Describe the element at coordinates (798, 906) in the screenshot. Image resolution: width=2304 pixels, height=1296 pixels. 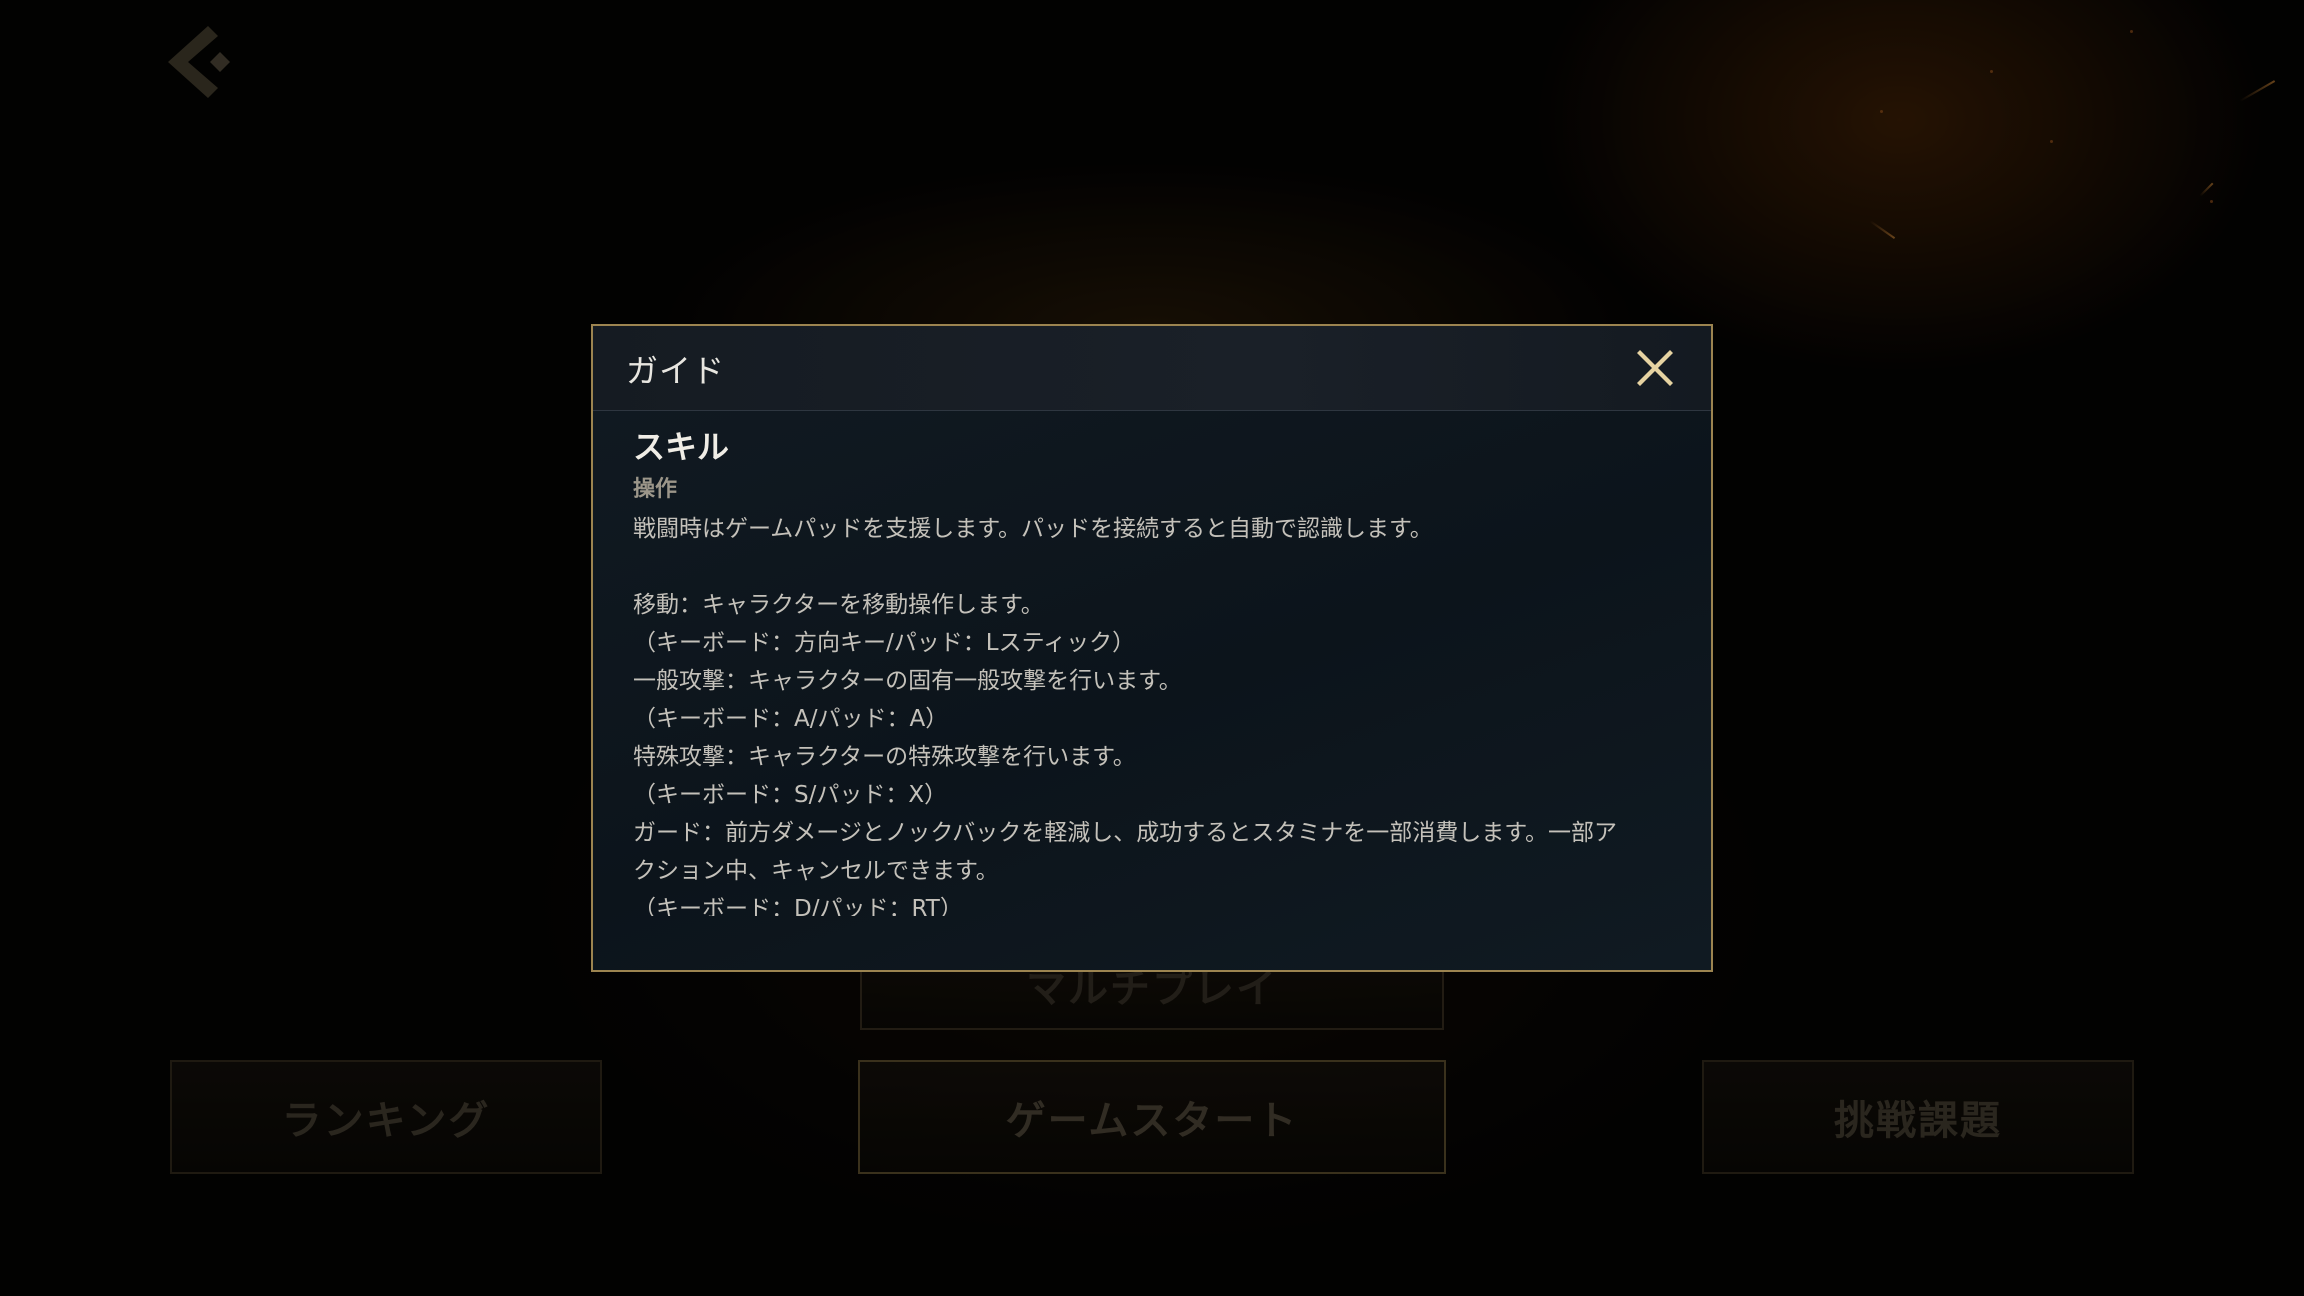
I see `guide-text-line: （キーボード：D/パッド：RT）` at that location.